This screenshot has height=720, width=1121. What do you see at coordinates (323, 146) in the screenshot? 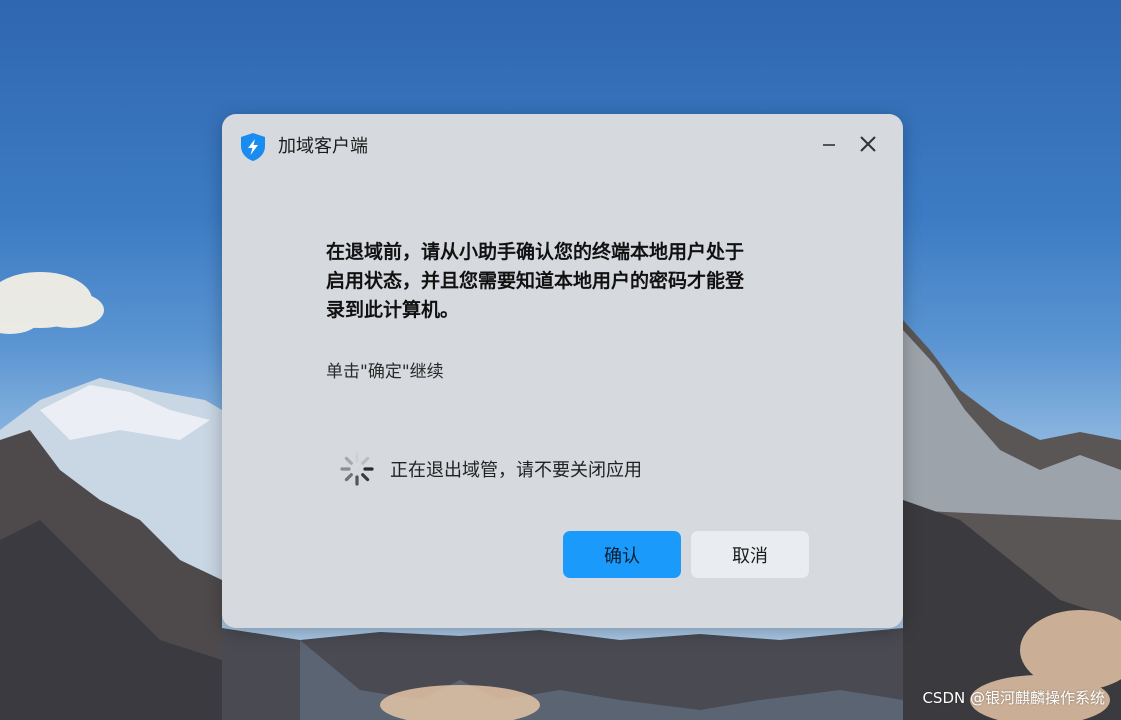
I see `dialog-title: 加域客户端` at bounding box center [323, 146].